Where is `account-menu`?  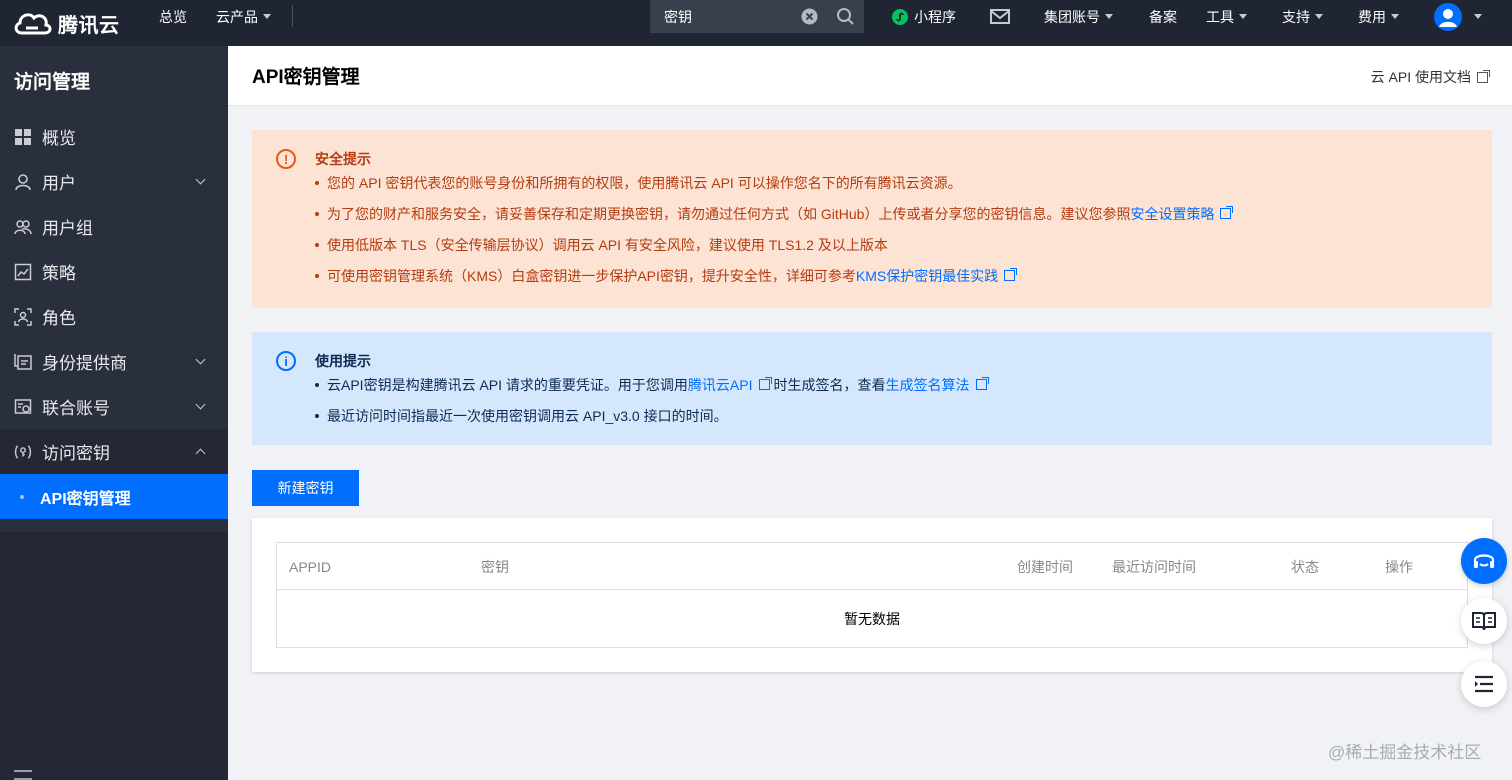 account-menu is located at coordinates (1458, 16).